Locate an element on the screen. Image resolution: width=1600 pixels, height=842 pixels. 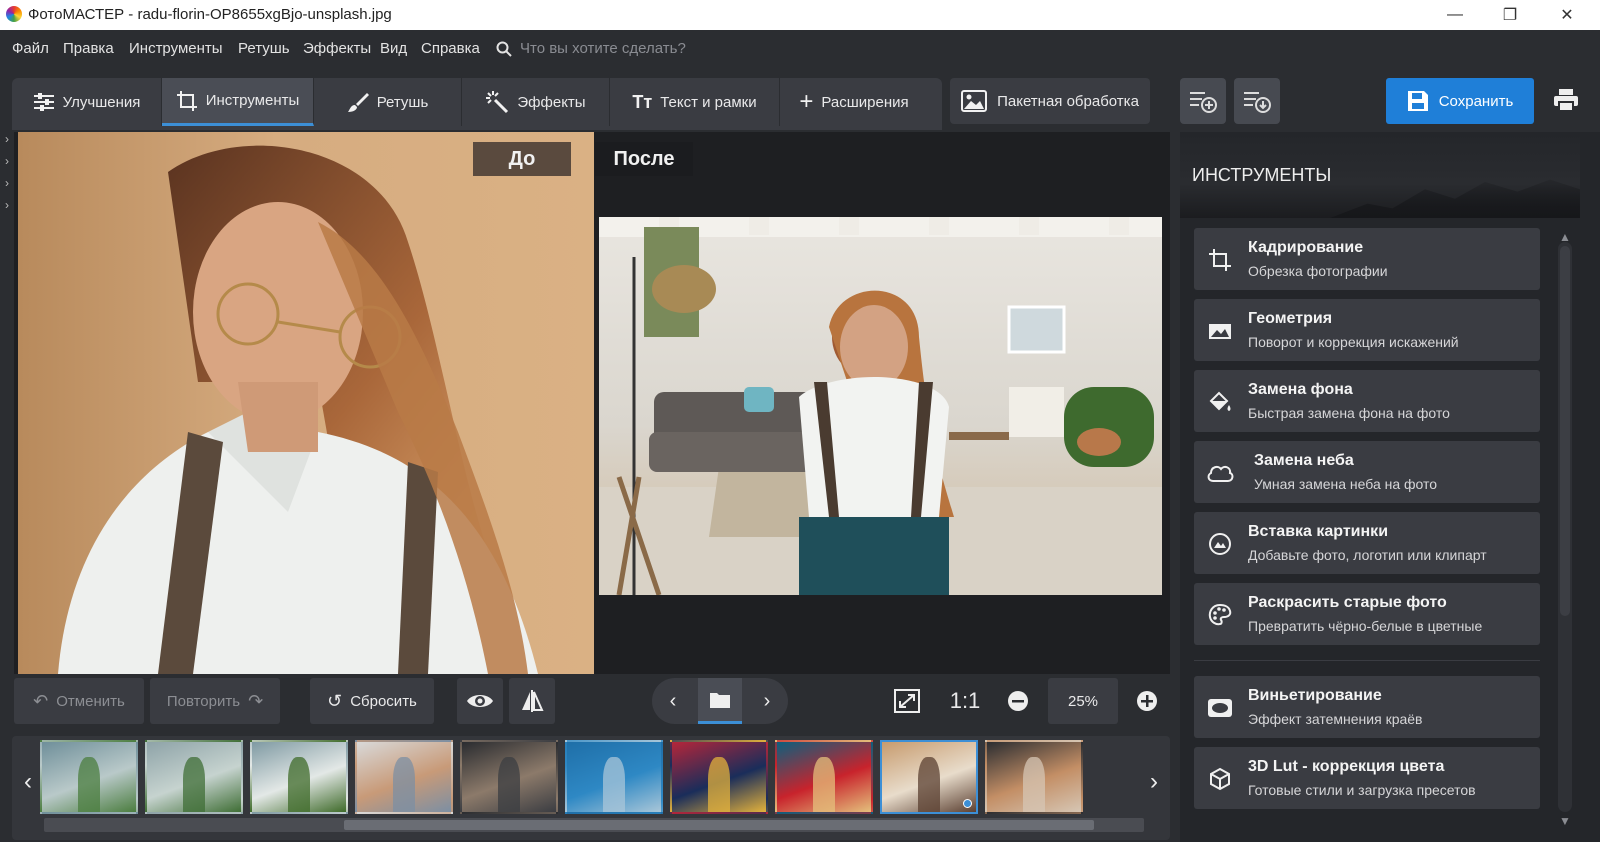
tab-improvements: Улучшения is located at coordinates (87, 102).